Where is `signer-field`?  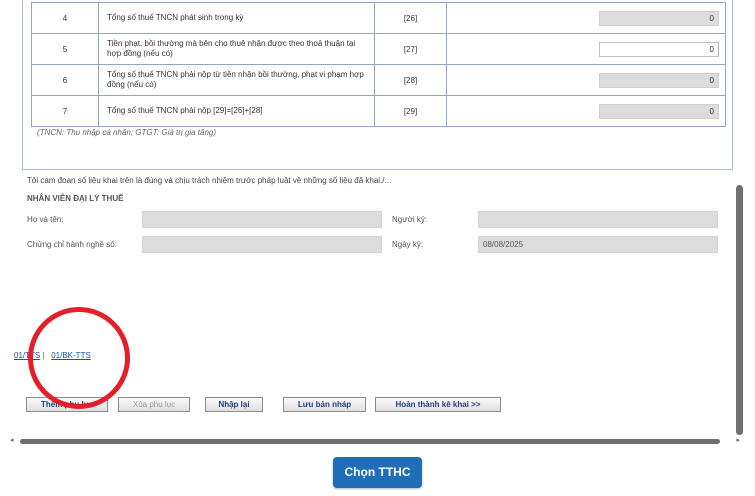 signer-field is located at coordinates (598, 219).